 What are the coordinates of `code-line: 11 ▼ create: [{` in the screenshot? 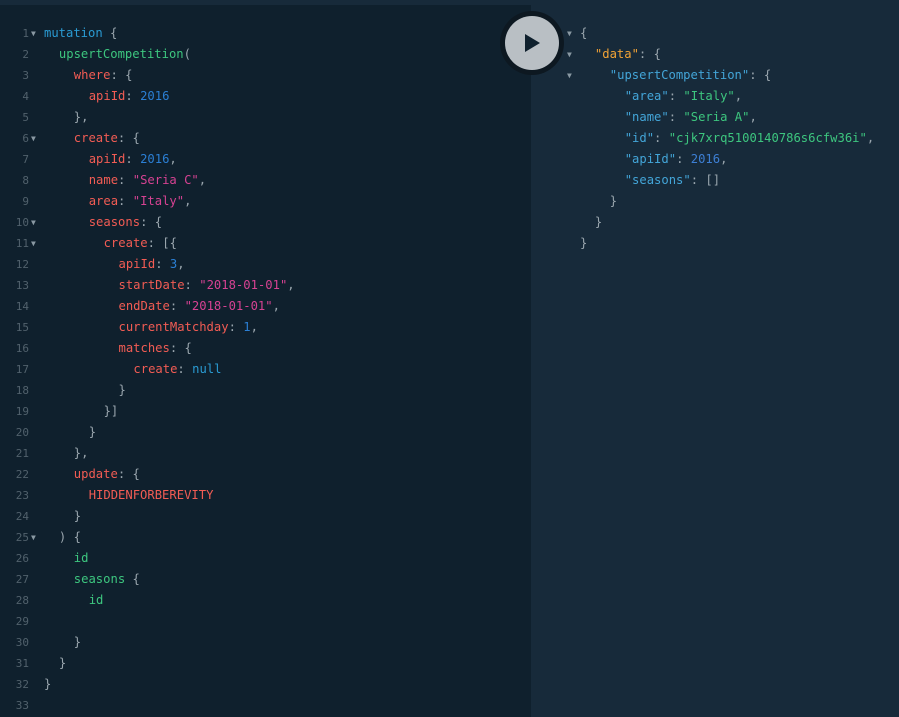 It's located at (265, 243).